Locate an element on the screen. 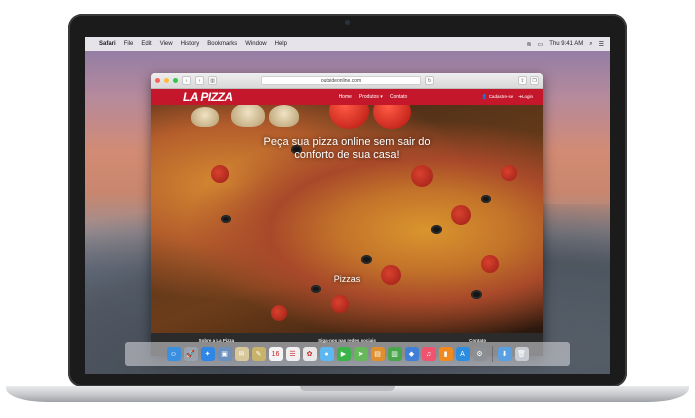 This screenshot has height=418, width=695. login-label: Login is located at coordinates (527, 96).